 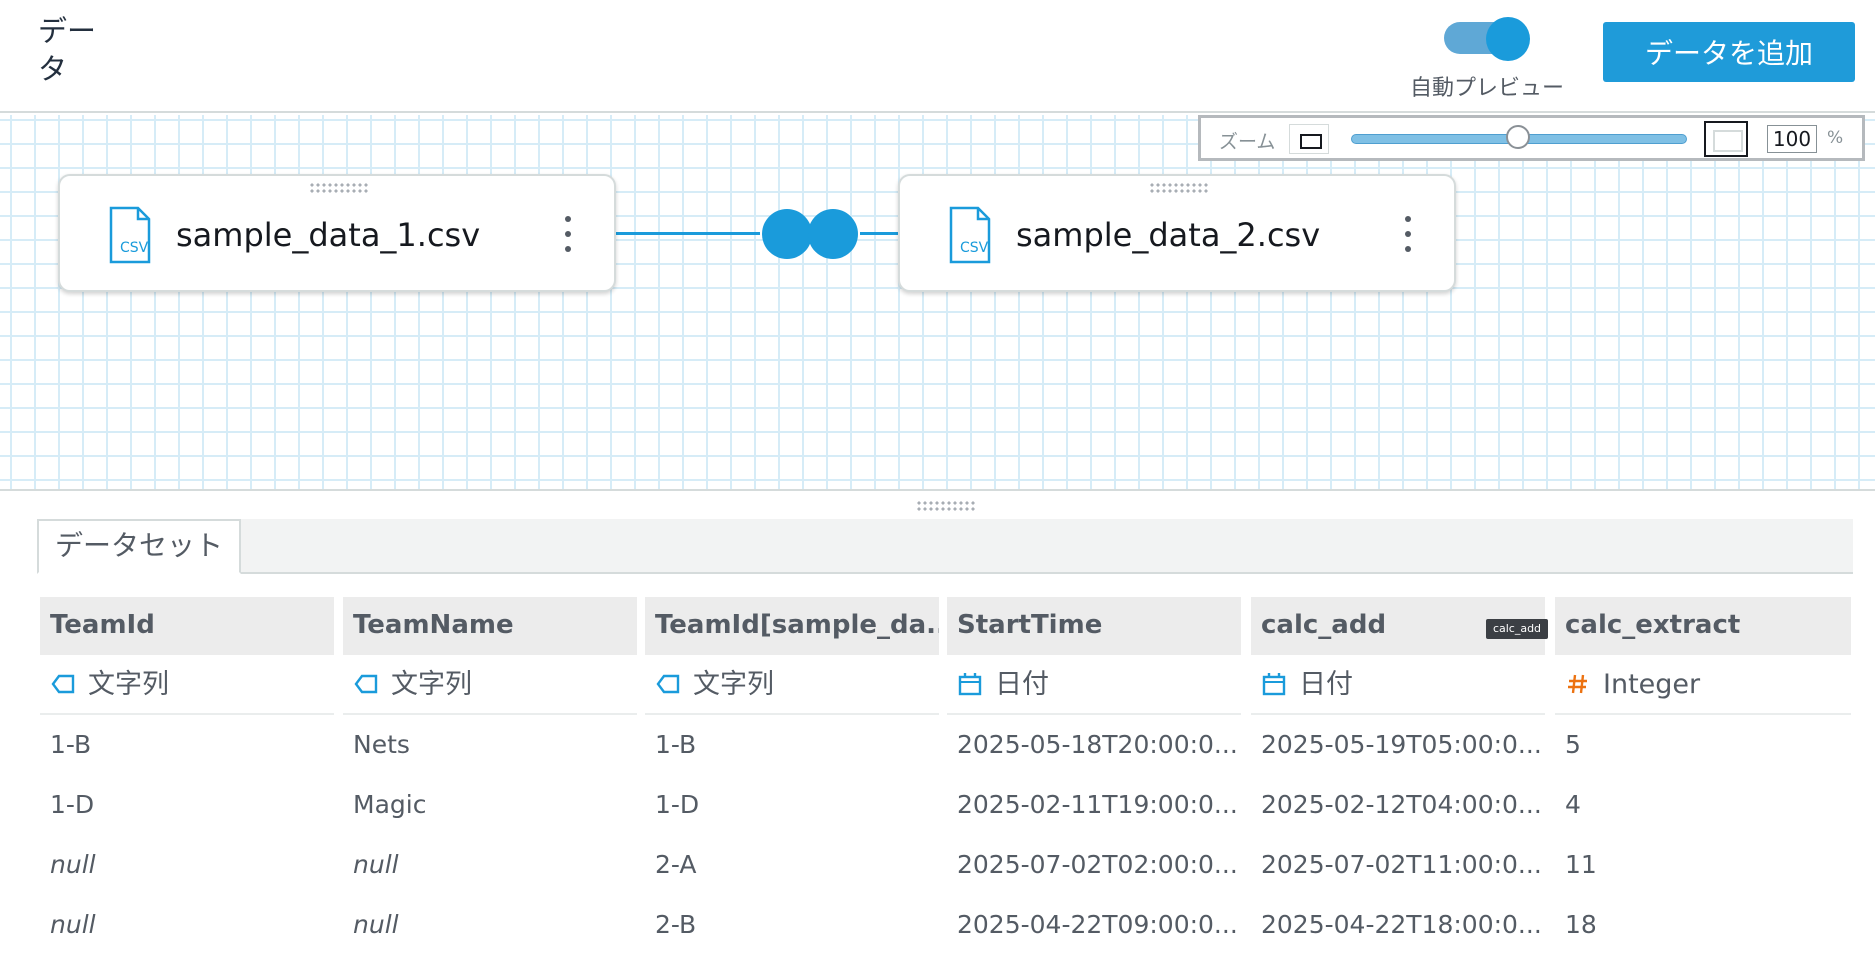 I want to click on table-column: calc_extract Integer 5 4 11 18, so click(x=1703, y=776).